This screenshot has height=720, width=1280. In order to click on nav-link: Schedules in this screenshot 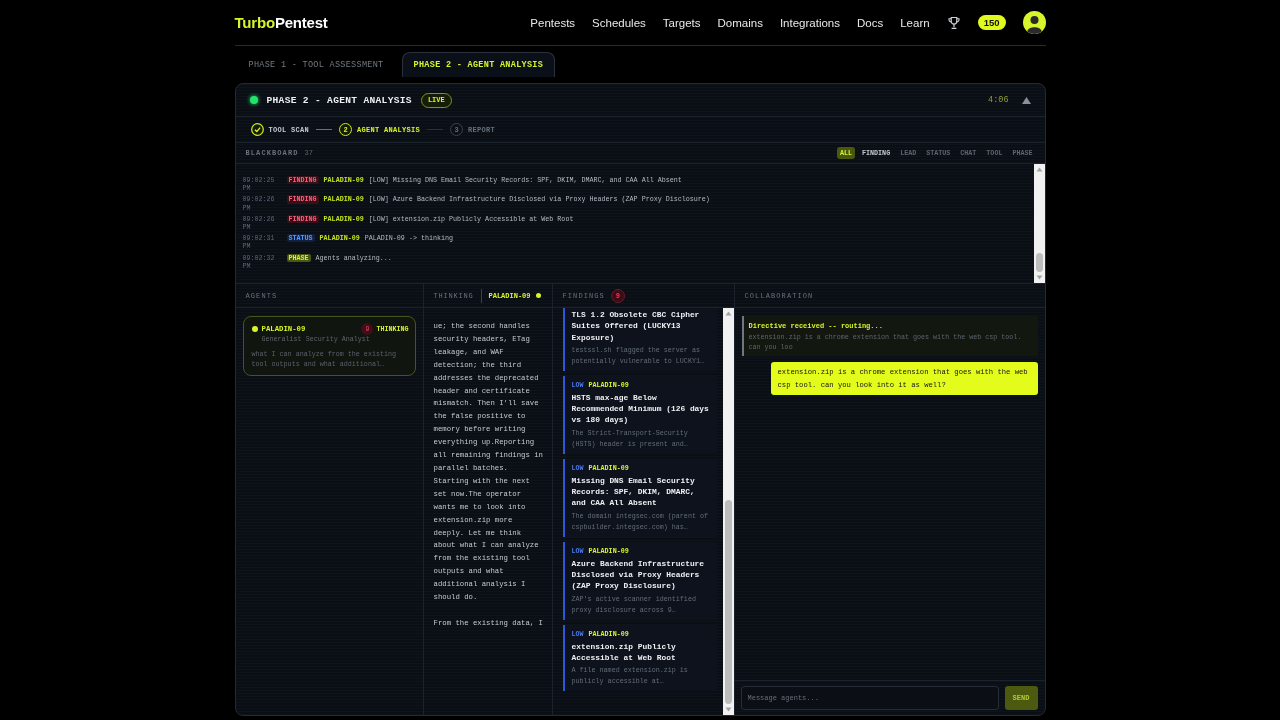, I will do `click(619, 22)`.